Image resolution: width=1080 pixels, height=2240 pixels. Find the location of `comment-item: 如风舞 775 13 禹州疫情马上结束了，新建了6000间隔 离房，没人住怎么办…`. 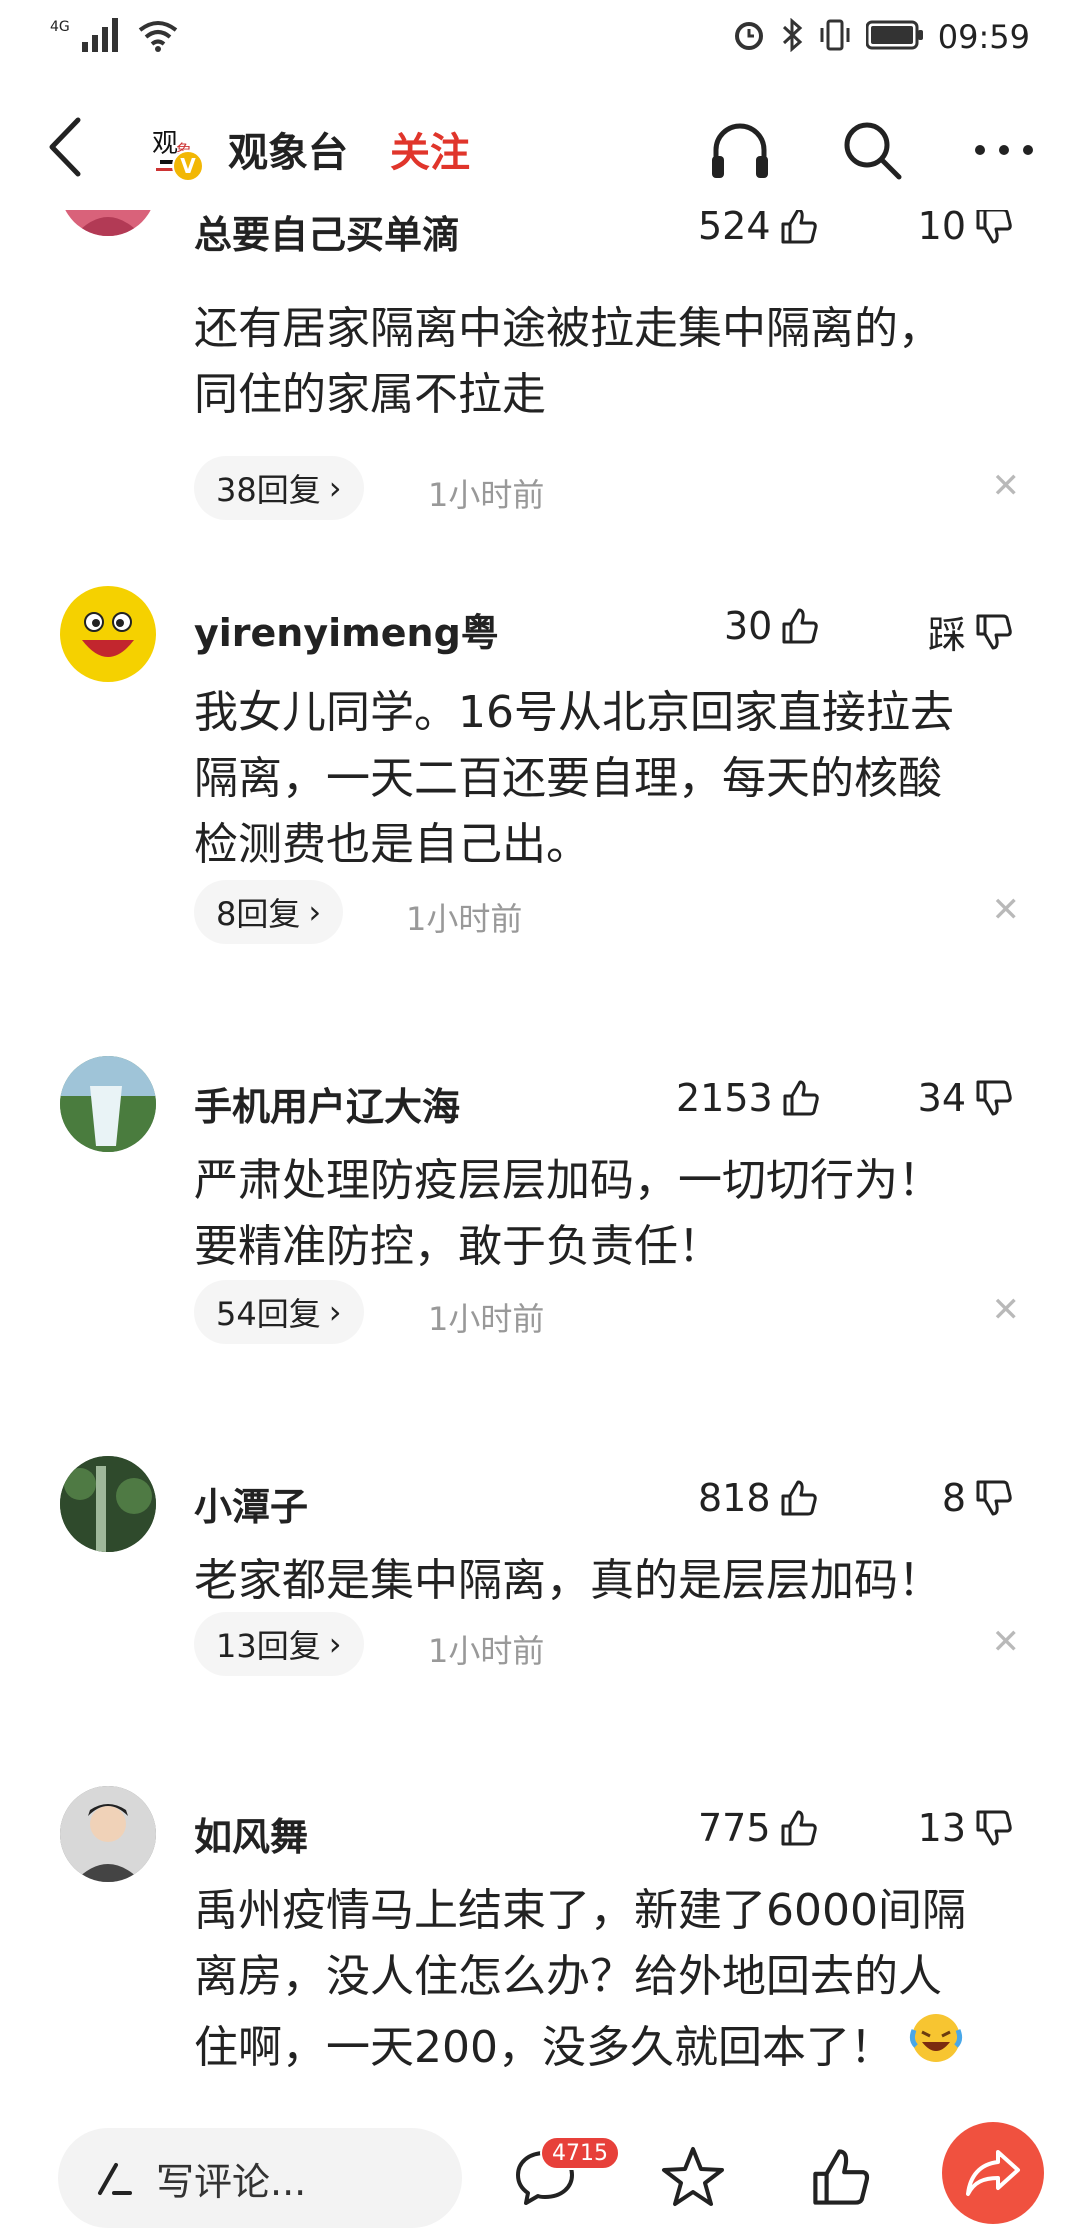

comment-item: 如风舞 775 13 禹州疫情马上结束了，新建了6000间隔 离房，没人住怎么办… is located at coordinates (540, 1946).